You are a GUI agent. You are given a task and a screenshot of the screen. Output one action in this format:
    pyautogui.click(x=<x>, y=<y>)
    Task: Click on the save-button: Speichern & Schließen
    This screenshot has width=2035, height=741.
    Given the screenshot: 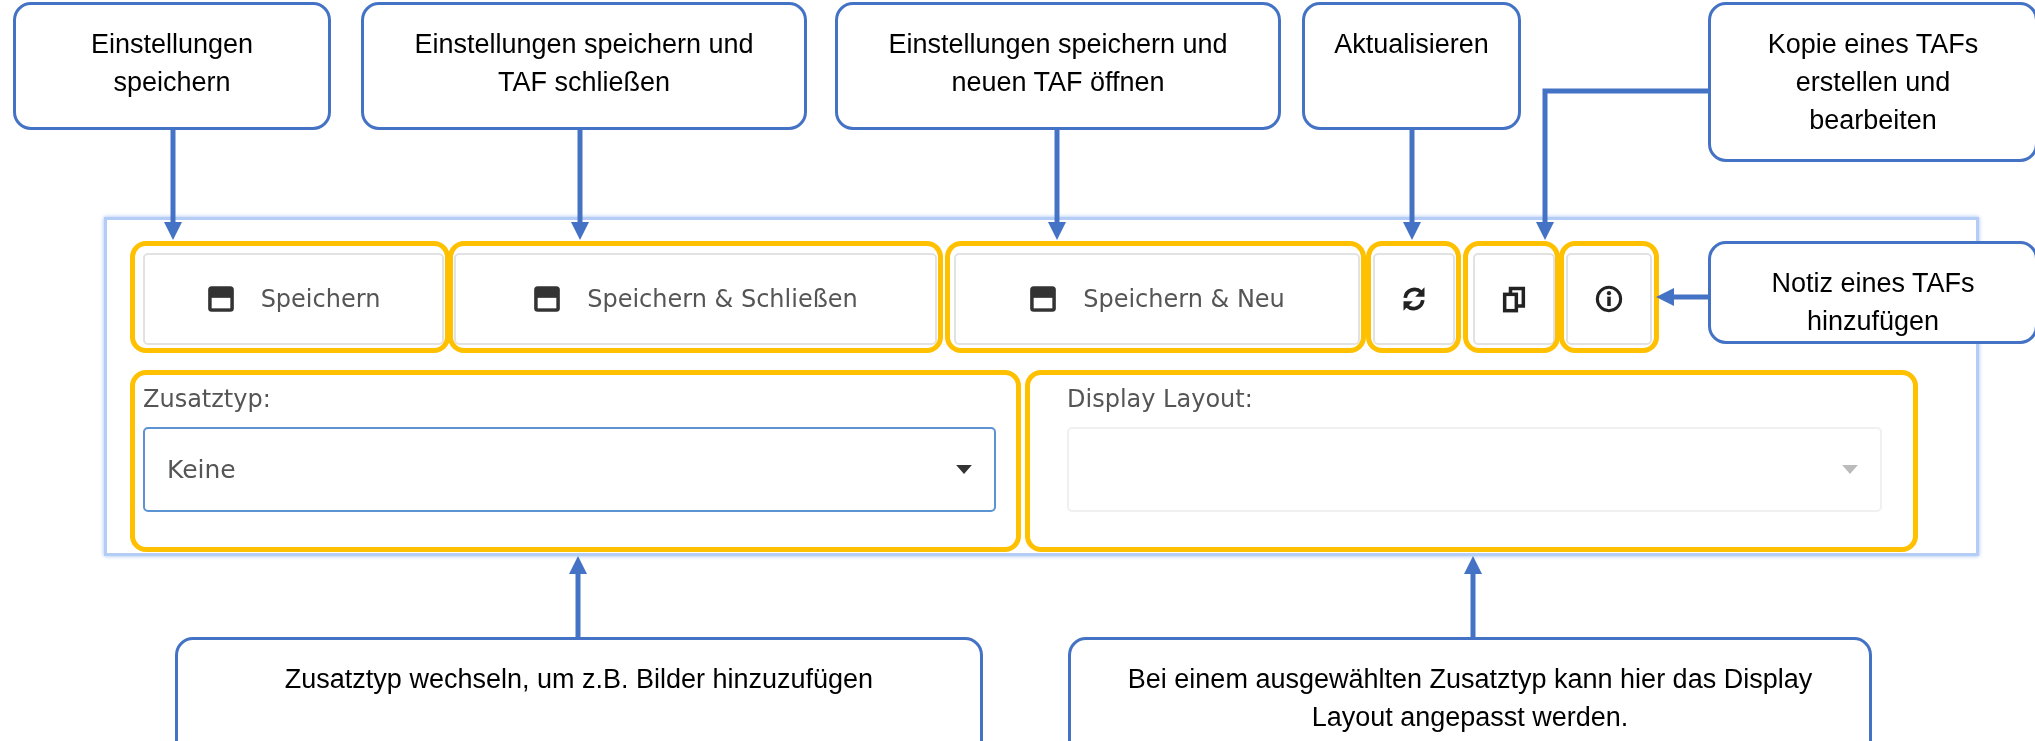 What is the action you would take?
    pyautogui.click(x=695, y=299)
    